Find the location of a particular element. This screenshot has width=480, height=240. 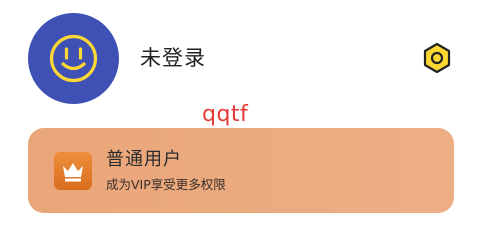

crown-badge is located at coordinates (73, 171).